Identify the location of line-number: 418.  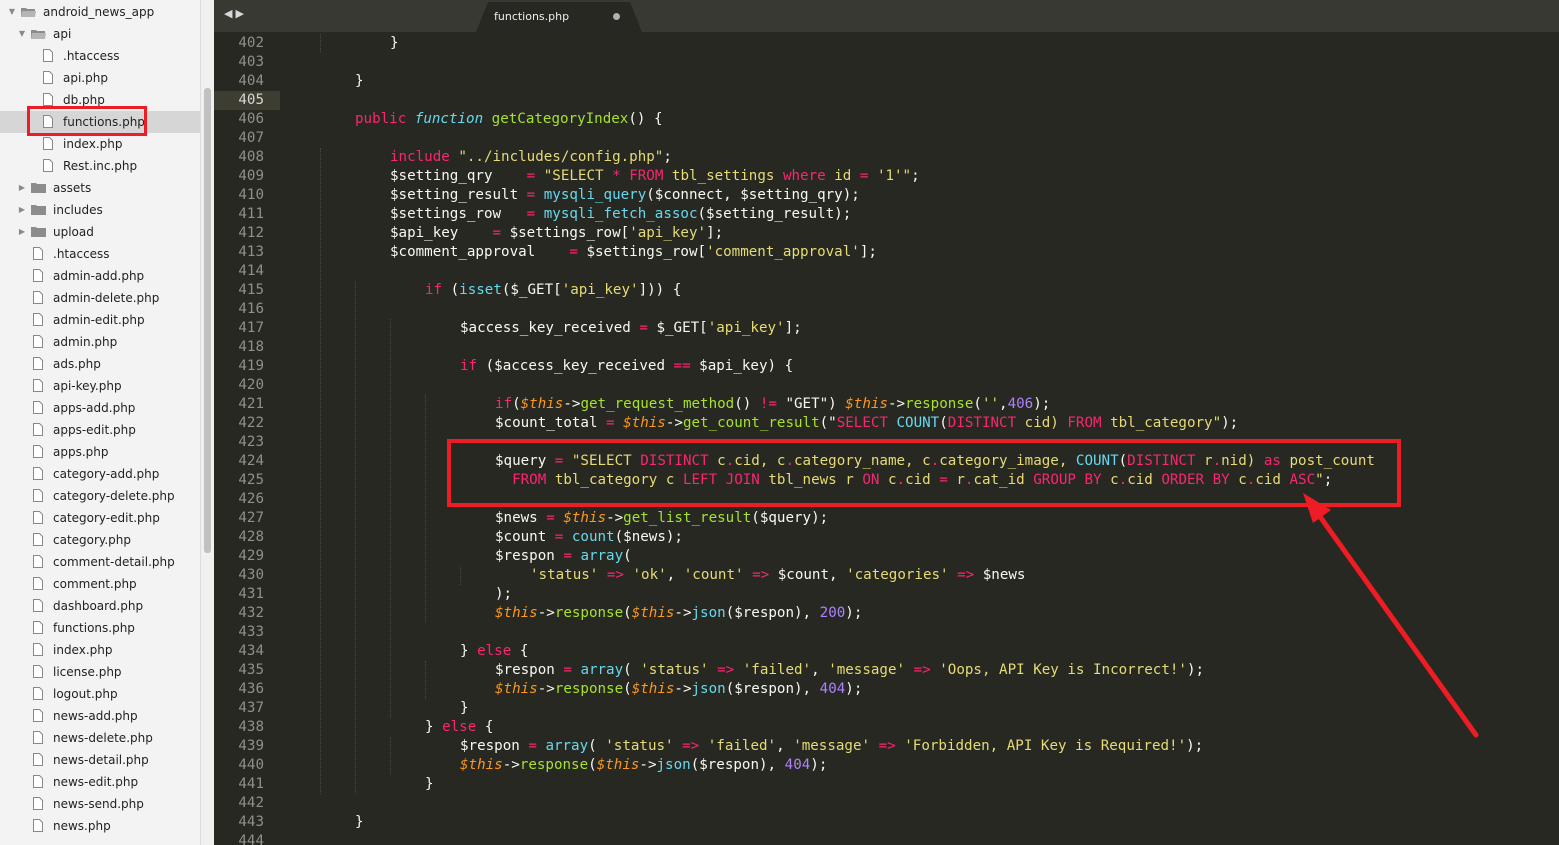
(251, 347).